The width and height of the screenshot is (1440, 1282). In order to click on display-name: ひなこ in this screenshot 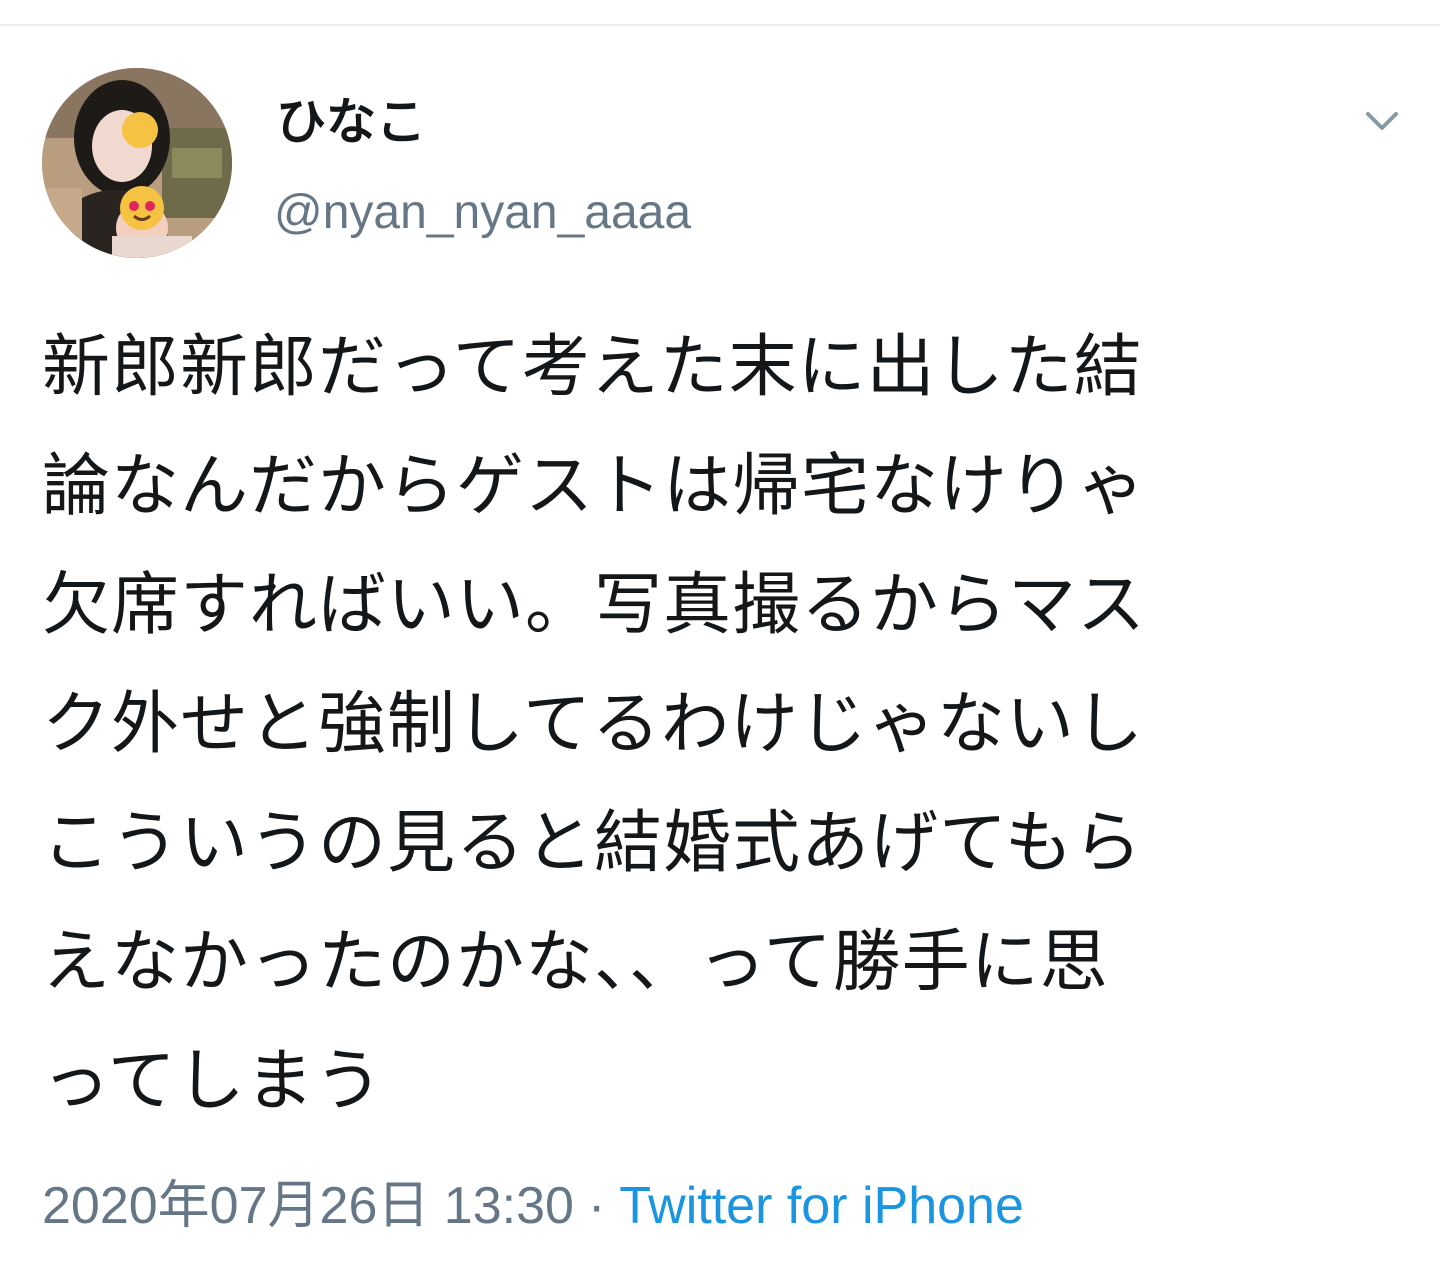, I will do `click(351, 122)`.